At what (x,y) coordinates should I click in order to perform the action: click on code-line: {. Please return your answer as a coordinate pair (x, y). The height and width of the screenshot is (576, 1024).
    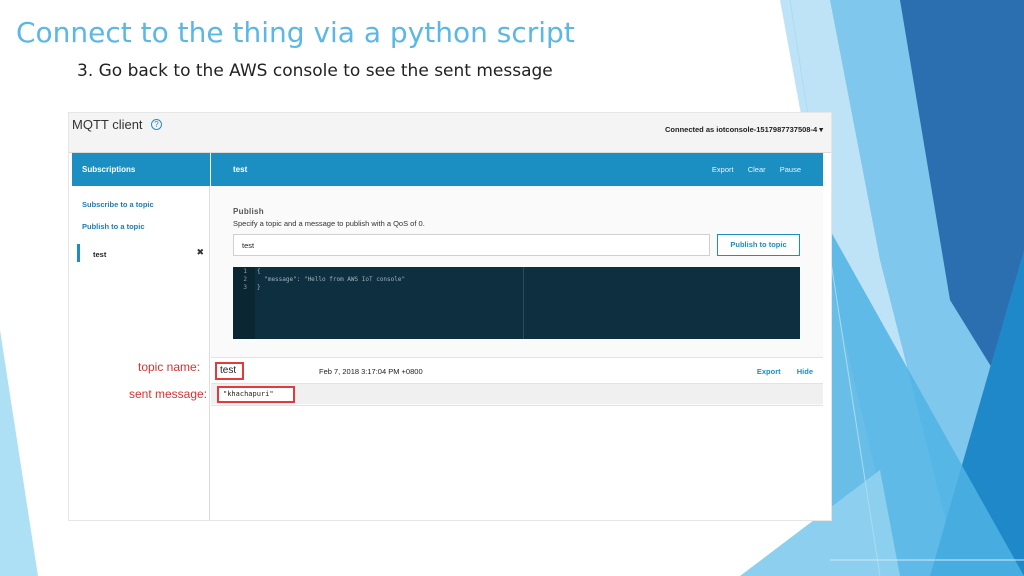
    Looking at the image, I should click on (259, 271).